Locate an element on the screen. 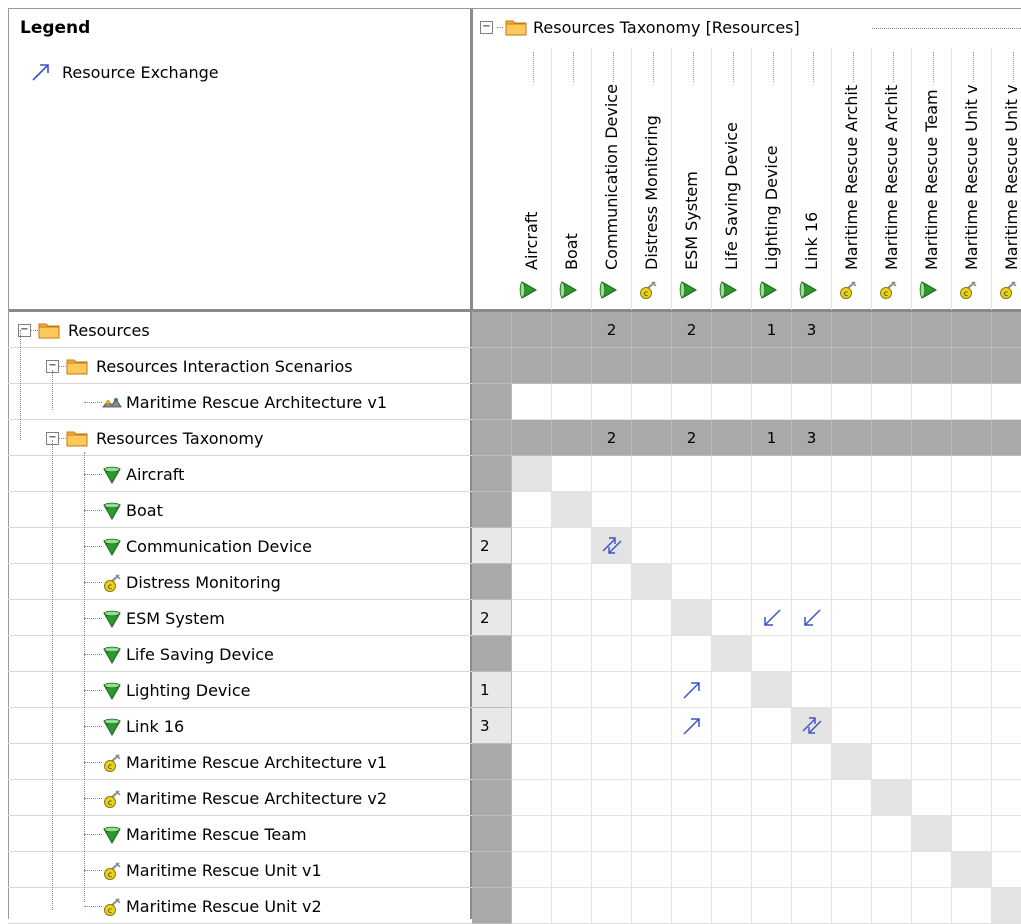 The height and width of the screenshot is (924, 1021). tree-row: − Resources is located at coordinates (240, 330).